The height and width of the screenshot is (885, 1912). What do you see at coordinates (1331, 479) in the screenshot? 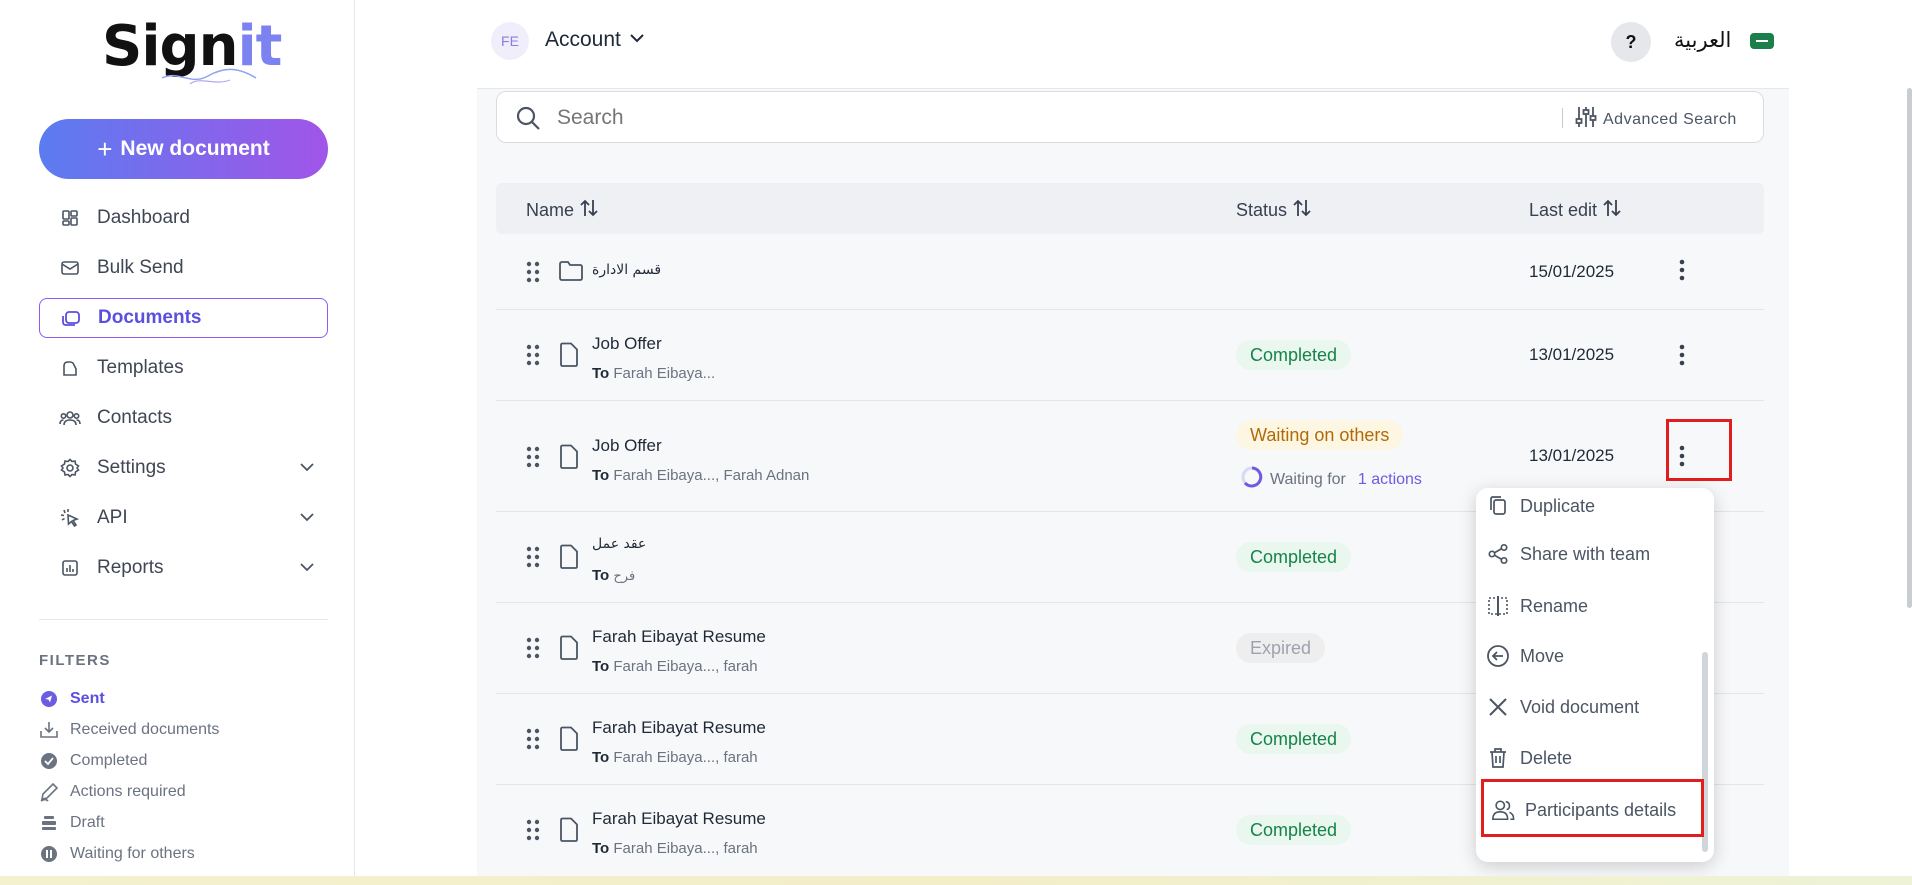
I see `waiting-progress: Waiting for 1 actions` at bounding box center [1331, 479].